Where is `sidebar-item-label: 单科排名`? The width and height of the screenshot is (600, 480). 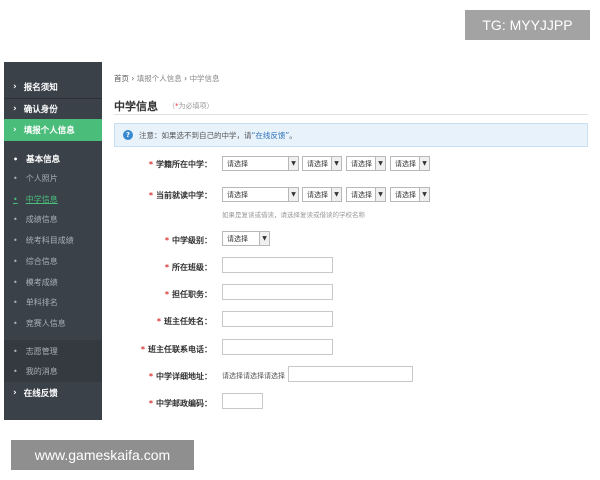 sidebar-item-label: 单科排名 is located at coordinates (41, 302).